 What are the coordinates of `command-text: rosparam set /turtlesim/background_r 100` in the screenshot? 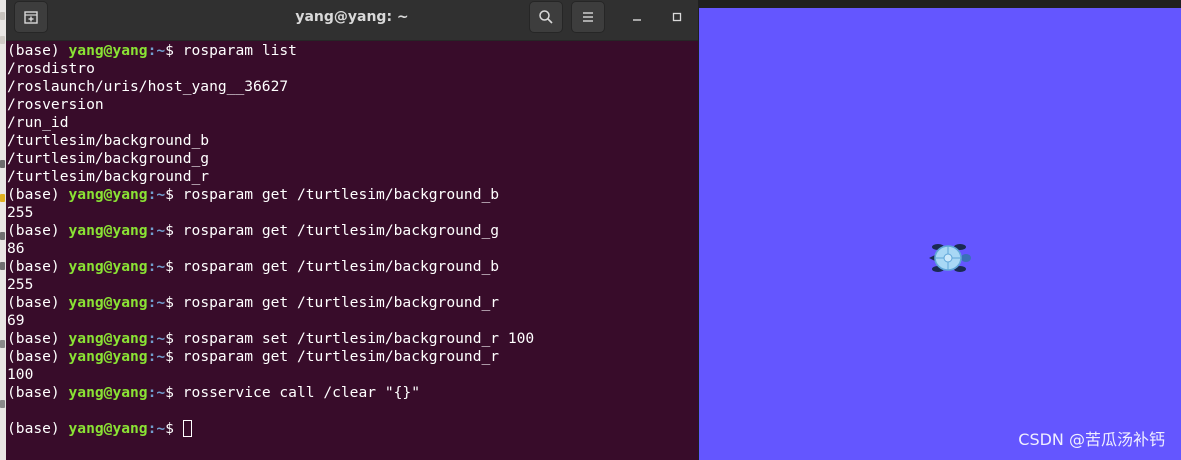 It's located at (358, 338).